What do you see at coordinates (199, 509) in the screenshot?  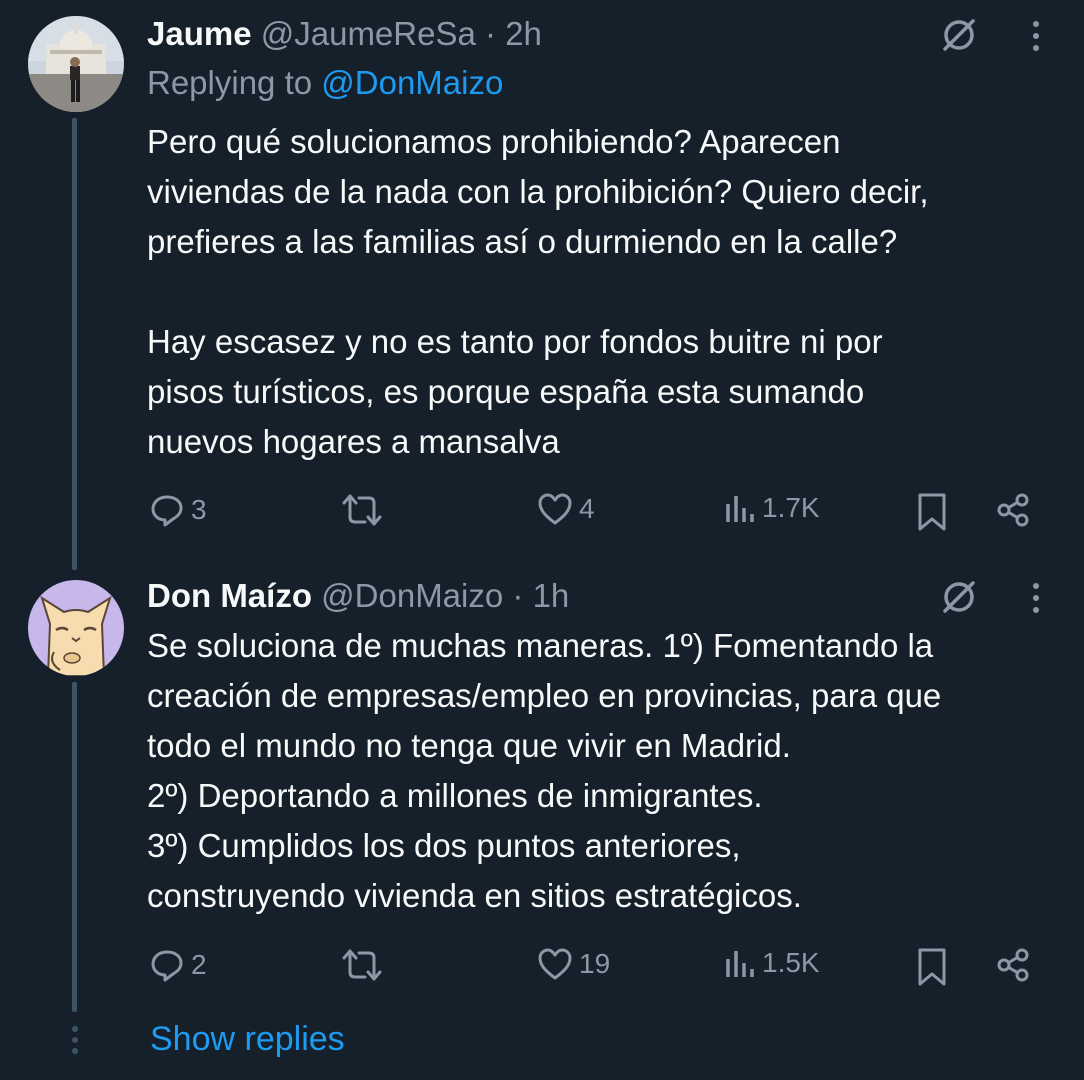 I see `reply-count: 3` at bounding box center [199, 509].